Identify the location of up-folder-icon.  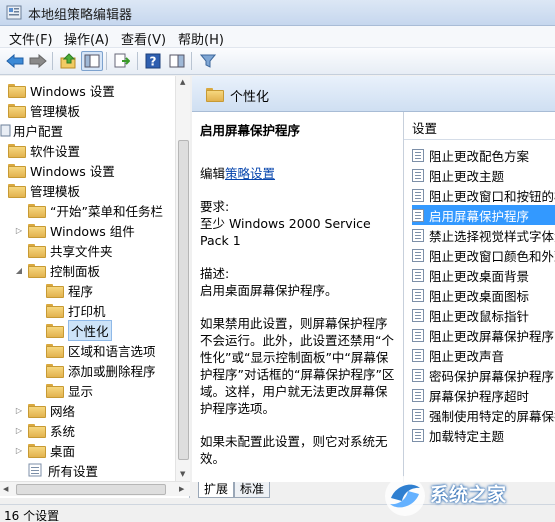
(68, 61).